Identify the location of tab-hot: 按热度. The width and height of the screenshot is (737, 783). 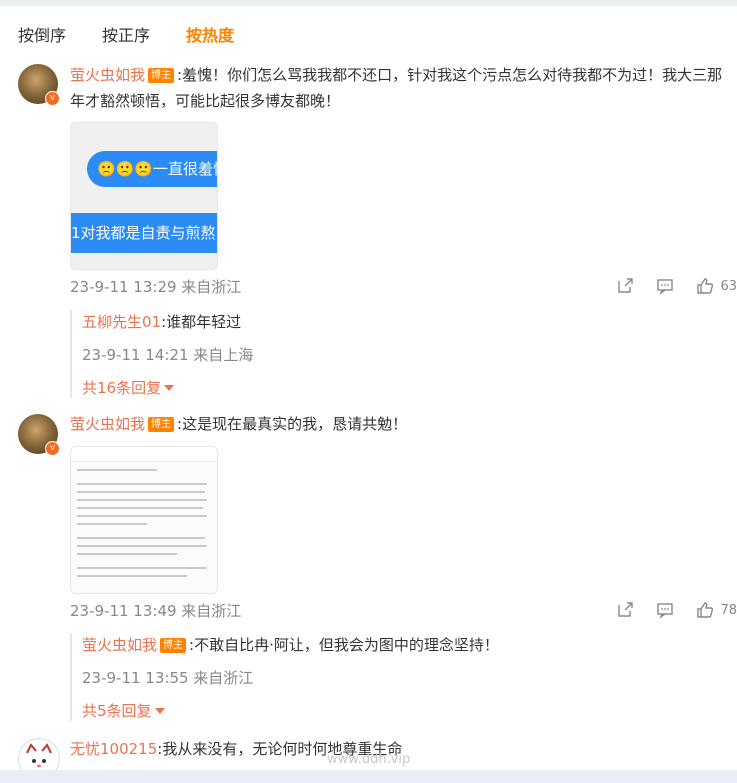
(210, 34).